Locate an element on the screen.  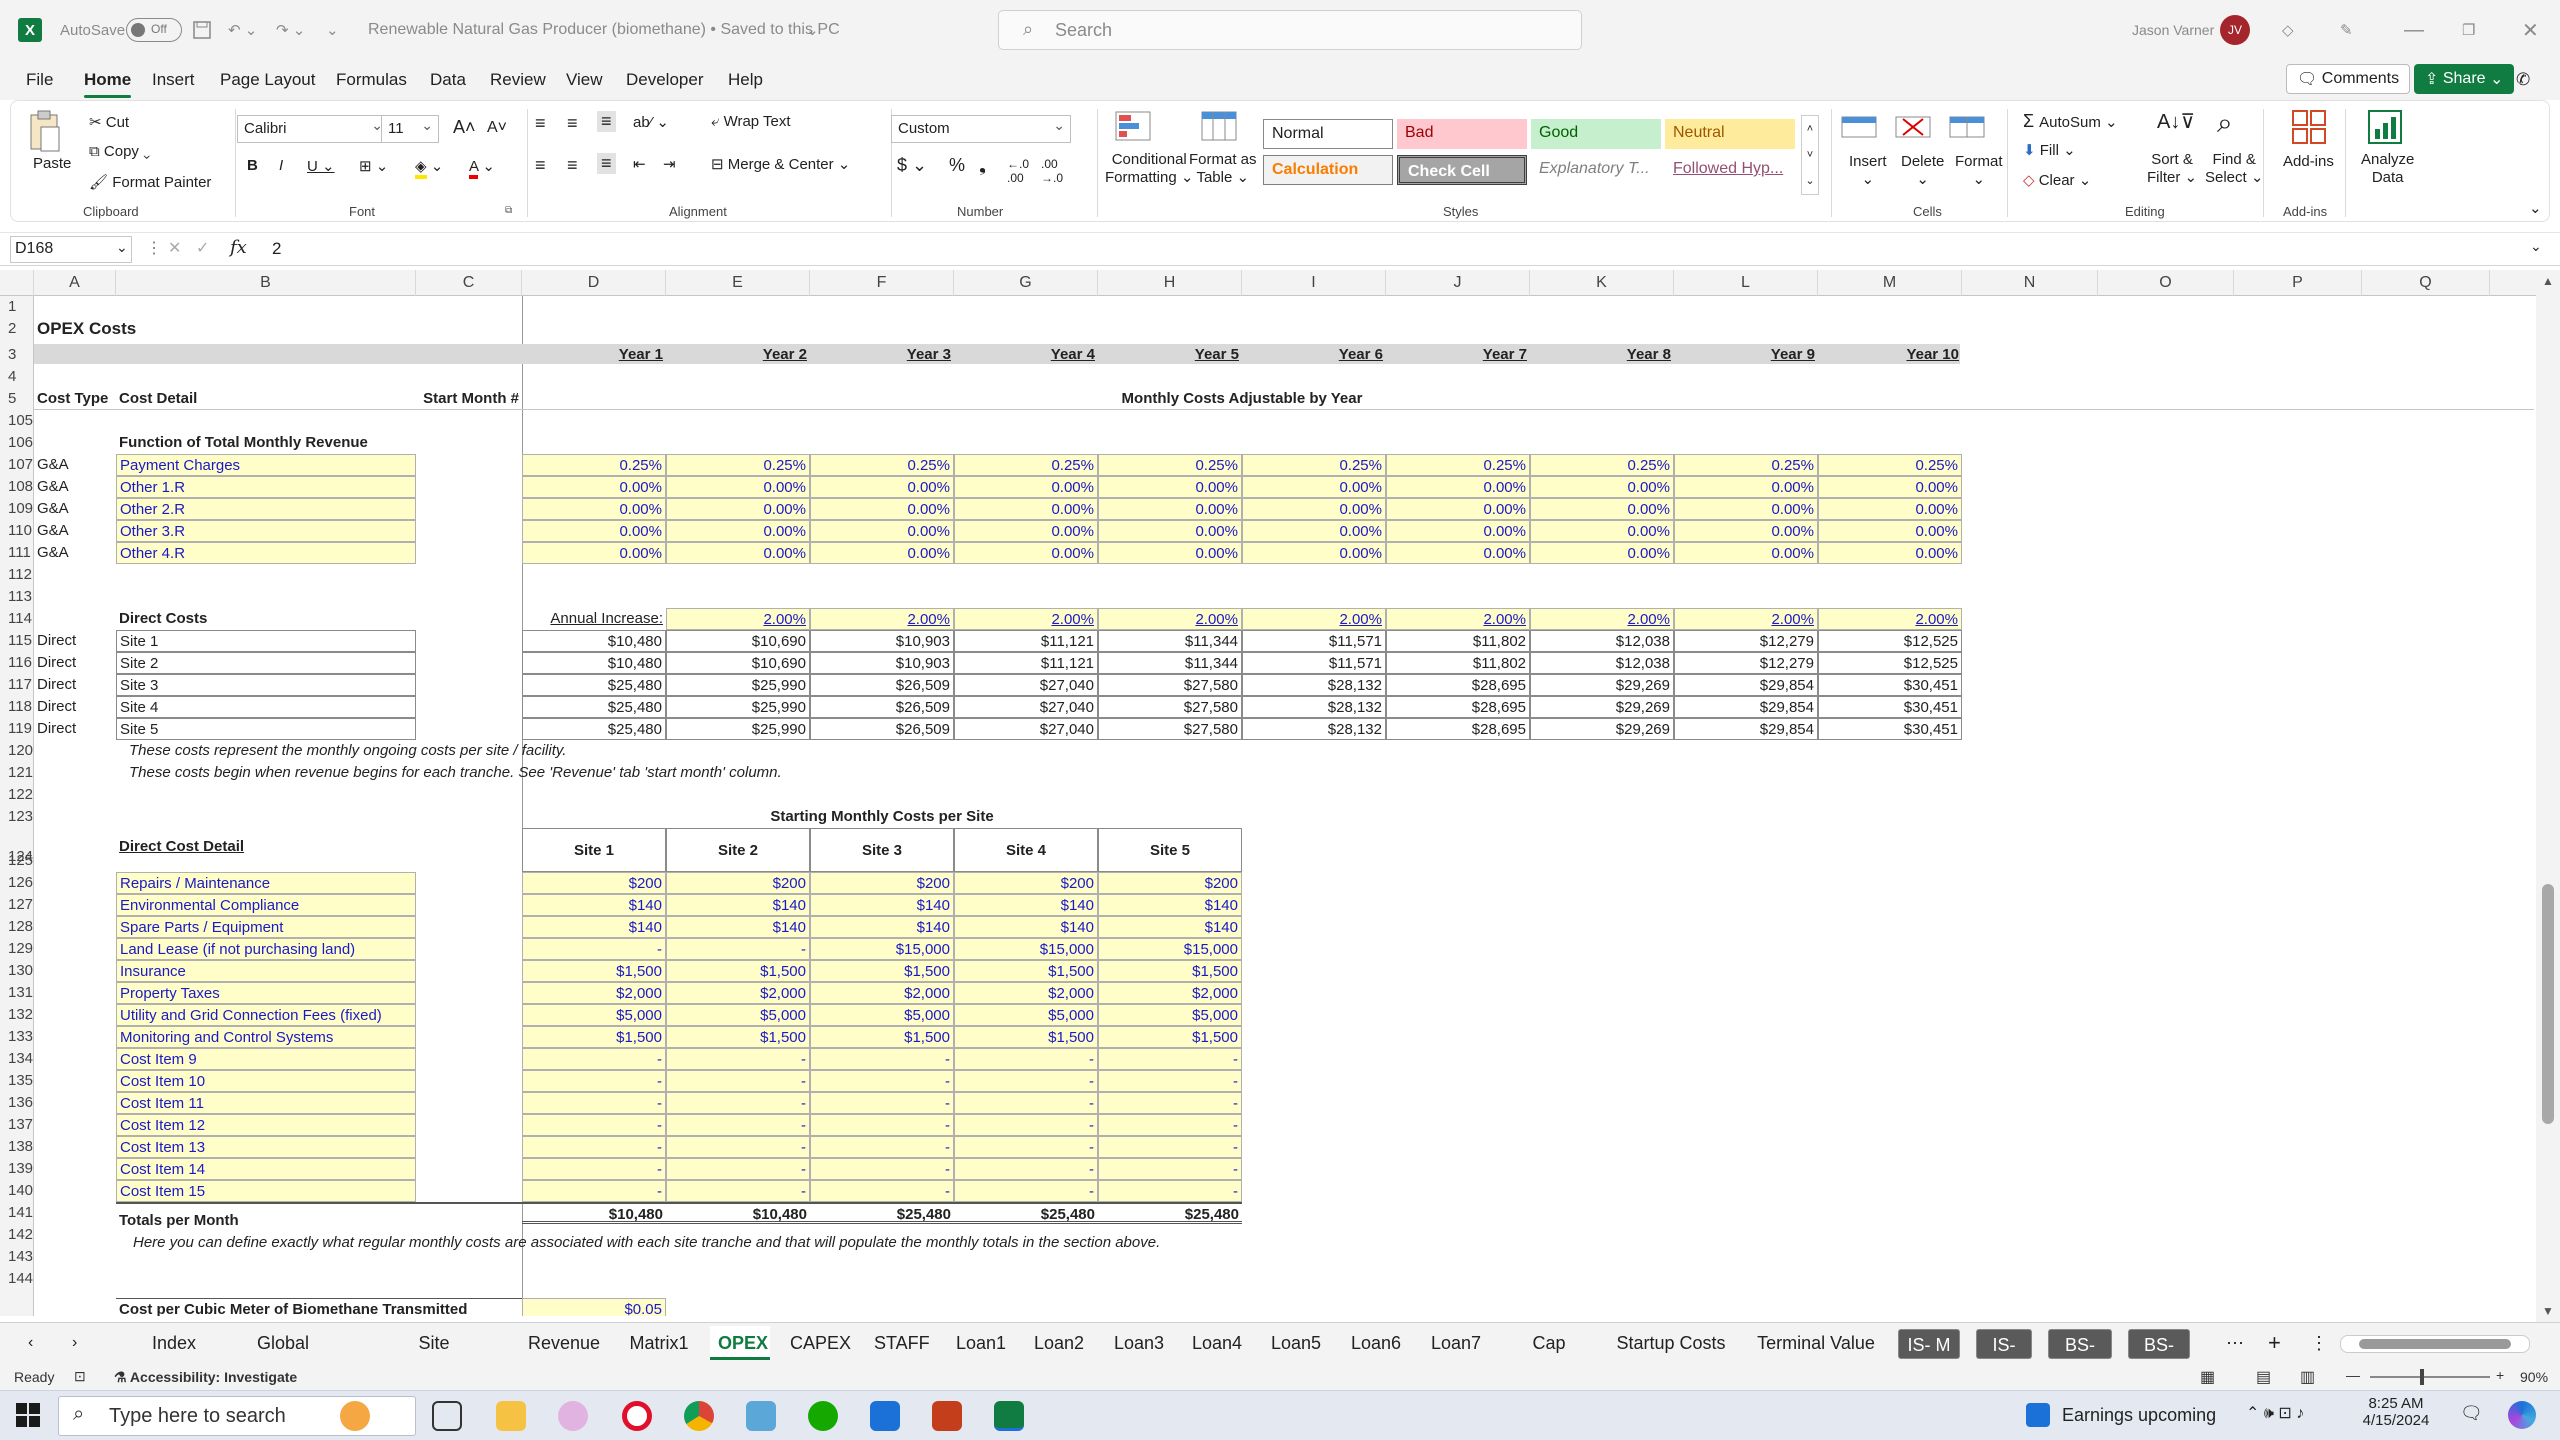
align-top-icon: ≡ is located at coordinates (540, 123).